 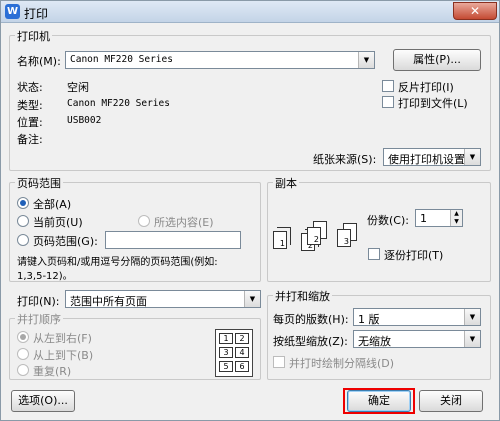 I want to click on range-selection-label: 所选内容(E), so click(x=184, y=222).